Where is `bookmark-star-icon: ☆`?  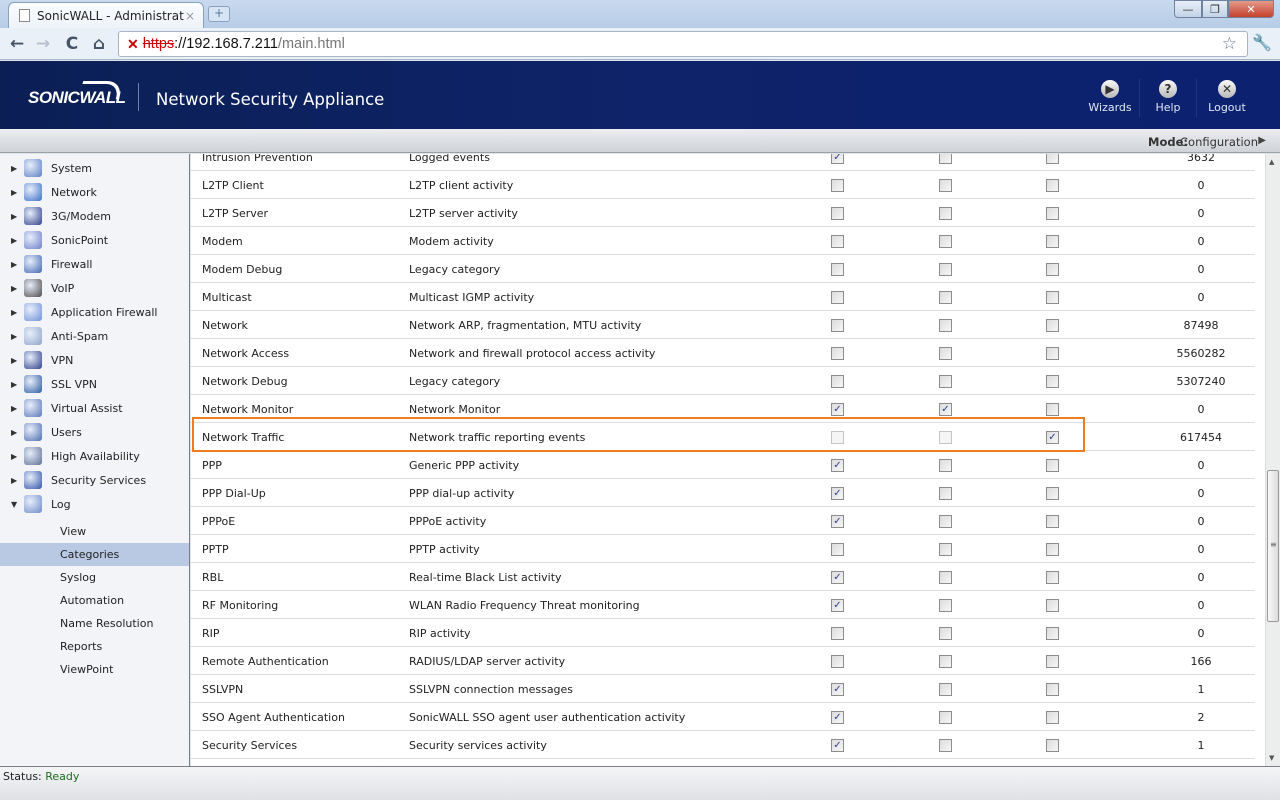 bookmark-star-icon: ☆ is located at coordinates (1229, 44).